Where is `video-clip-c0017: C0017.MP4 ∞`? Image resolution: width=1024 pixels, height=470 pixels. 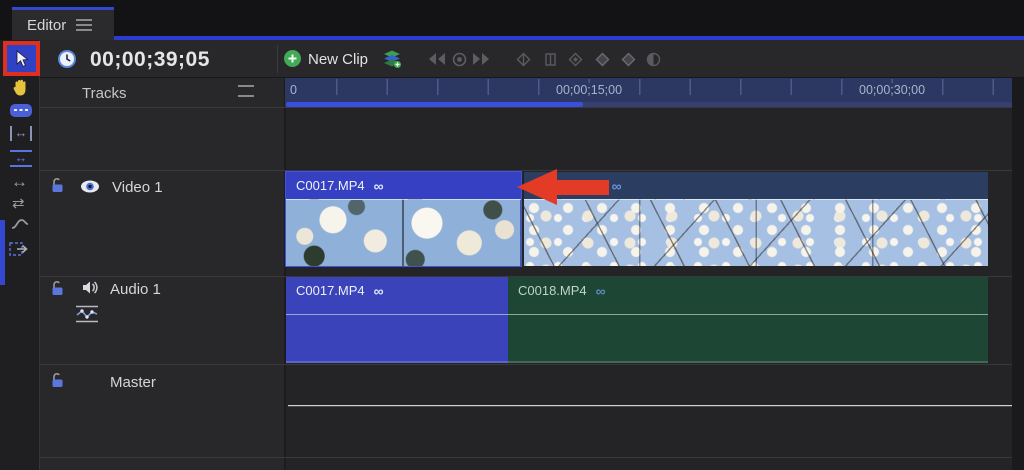 video-clip-c0017: C0017.MP4 ∞ is located at coordinates (403, 219).